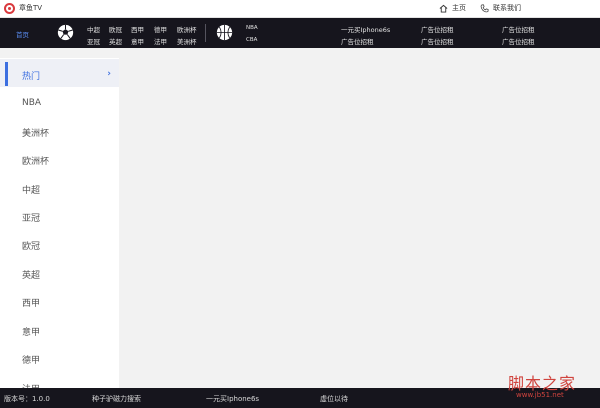 Image resolution: width=600 pixels, height=408 pixels. Describe the element at coordinates (59, 358) in the screenshot. I see `sidebar-item-bundesliga: 德甲` at that location.